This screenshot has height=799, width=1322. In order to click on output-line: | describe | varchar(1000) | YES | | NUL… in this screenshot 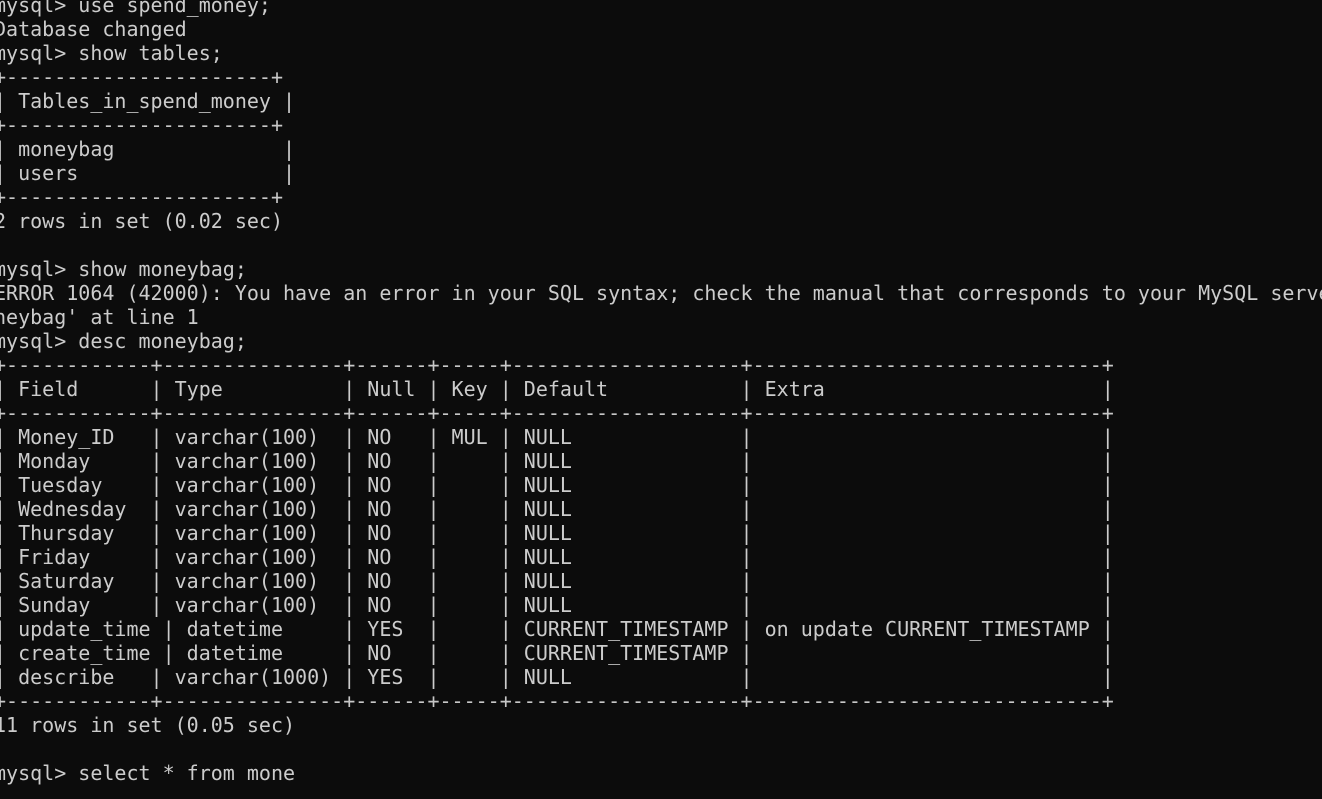, I will do `click(557, 677)`.